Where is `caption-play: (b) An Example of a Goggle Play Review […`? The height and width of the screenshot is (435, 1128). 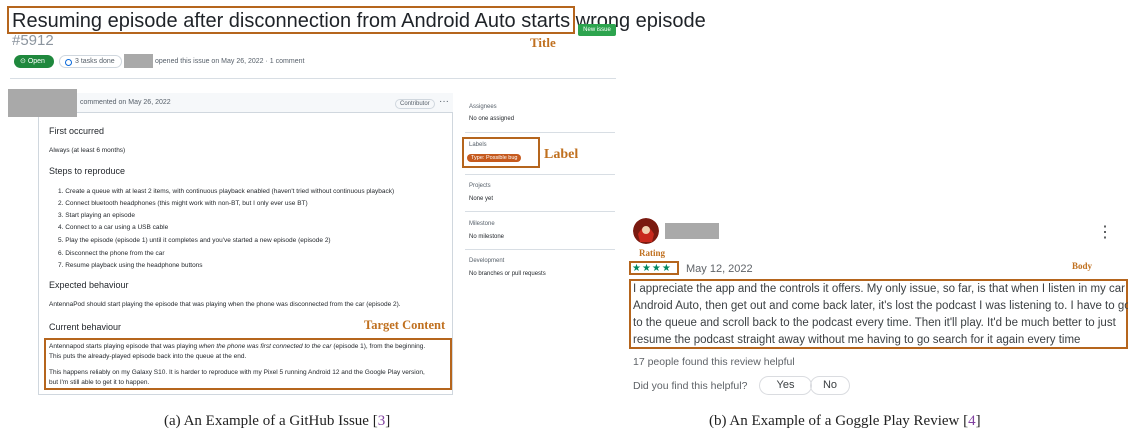 caption-play: (b) An Example of a Goggle Play Review [… is located at coordinates (845, 421).